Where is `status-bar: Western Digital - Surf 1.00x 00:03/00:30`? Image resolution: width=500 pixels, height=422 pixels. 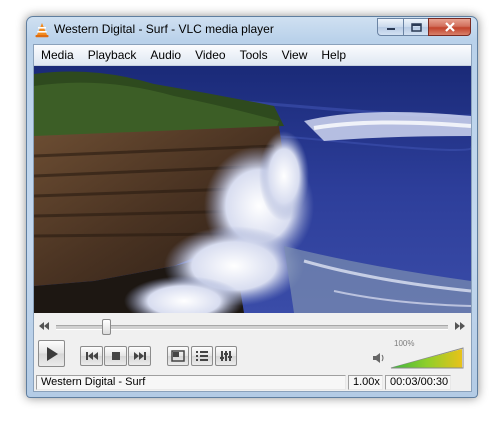
status-bar: Western Digital - Surf 1.00x 00:03/00:30 is located at coordinates (252, 382).